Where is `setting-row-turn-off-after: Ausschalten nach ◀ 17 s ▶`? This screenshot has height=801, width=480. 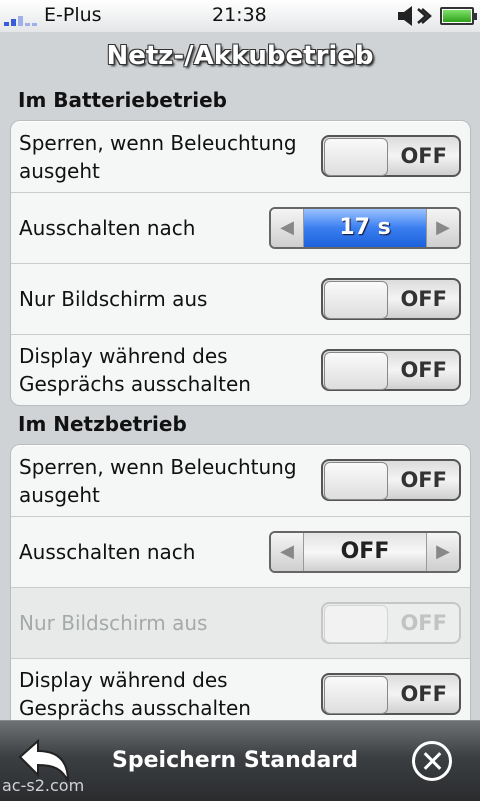
setting-row-turn-off-after: Ausschalten nach ◀ 17 s ▶ is located at coordinates (240, 227).